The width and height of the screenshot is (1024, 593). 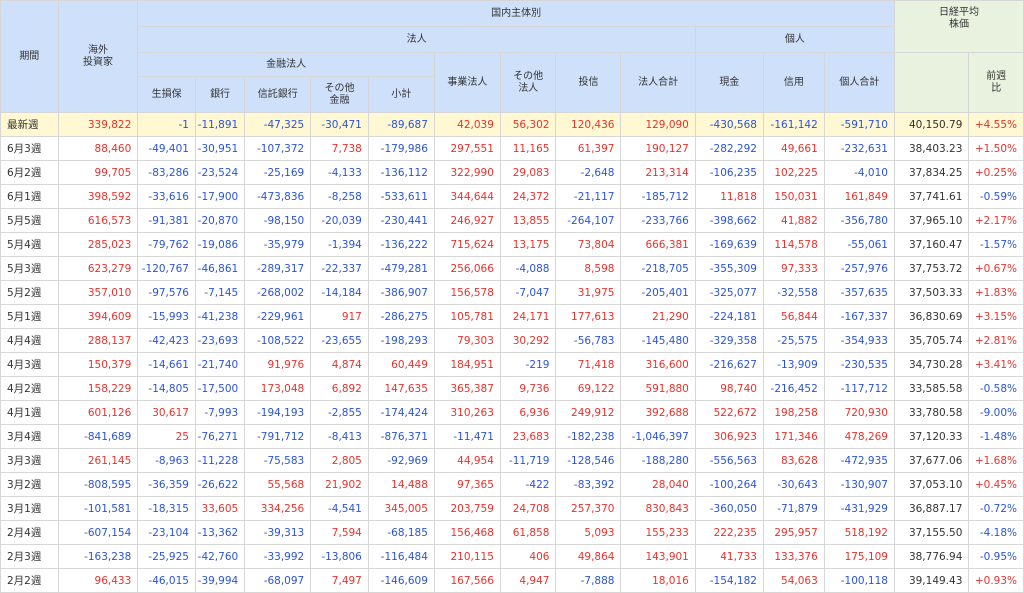 I want to click on value-cell: -1,046,397, so click(x=658, y=436).